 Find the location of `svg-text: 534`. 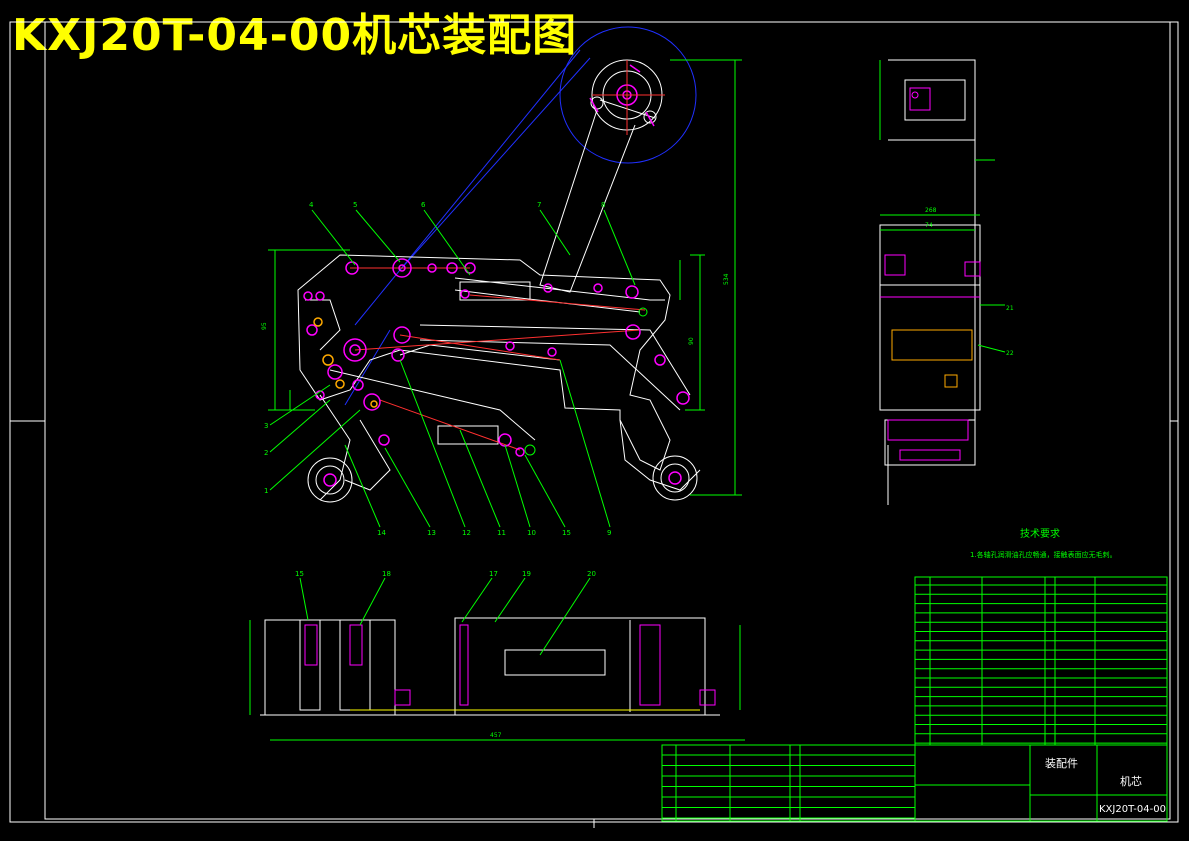

svg-text: 534 is located at coordinates (726, 279).